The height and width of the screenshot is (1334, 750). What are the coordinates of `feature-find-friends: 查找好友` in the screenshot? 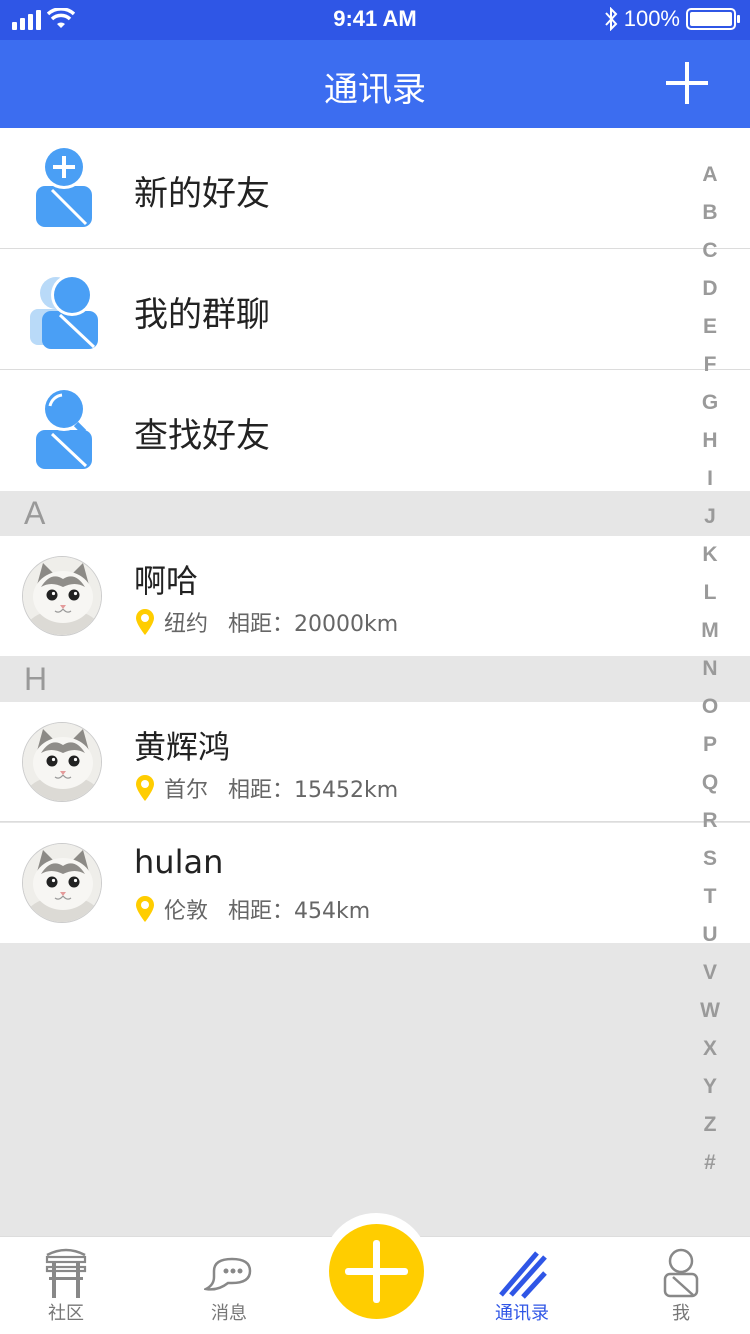 It's located at (375, 430).